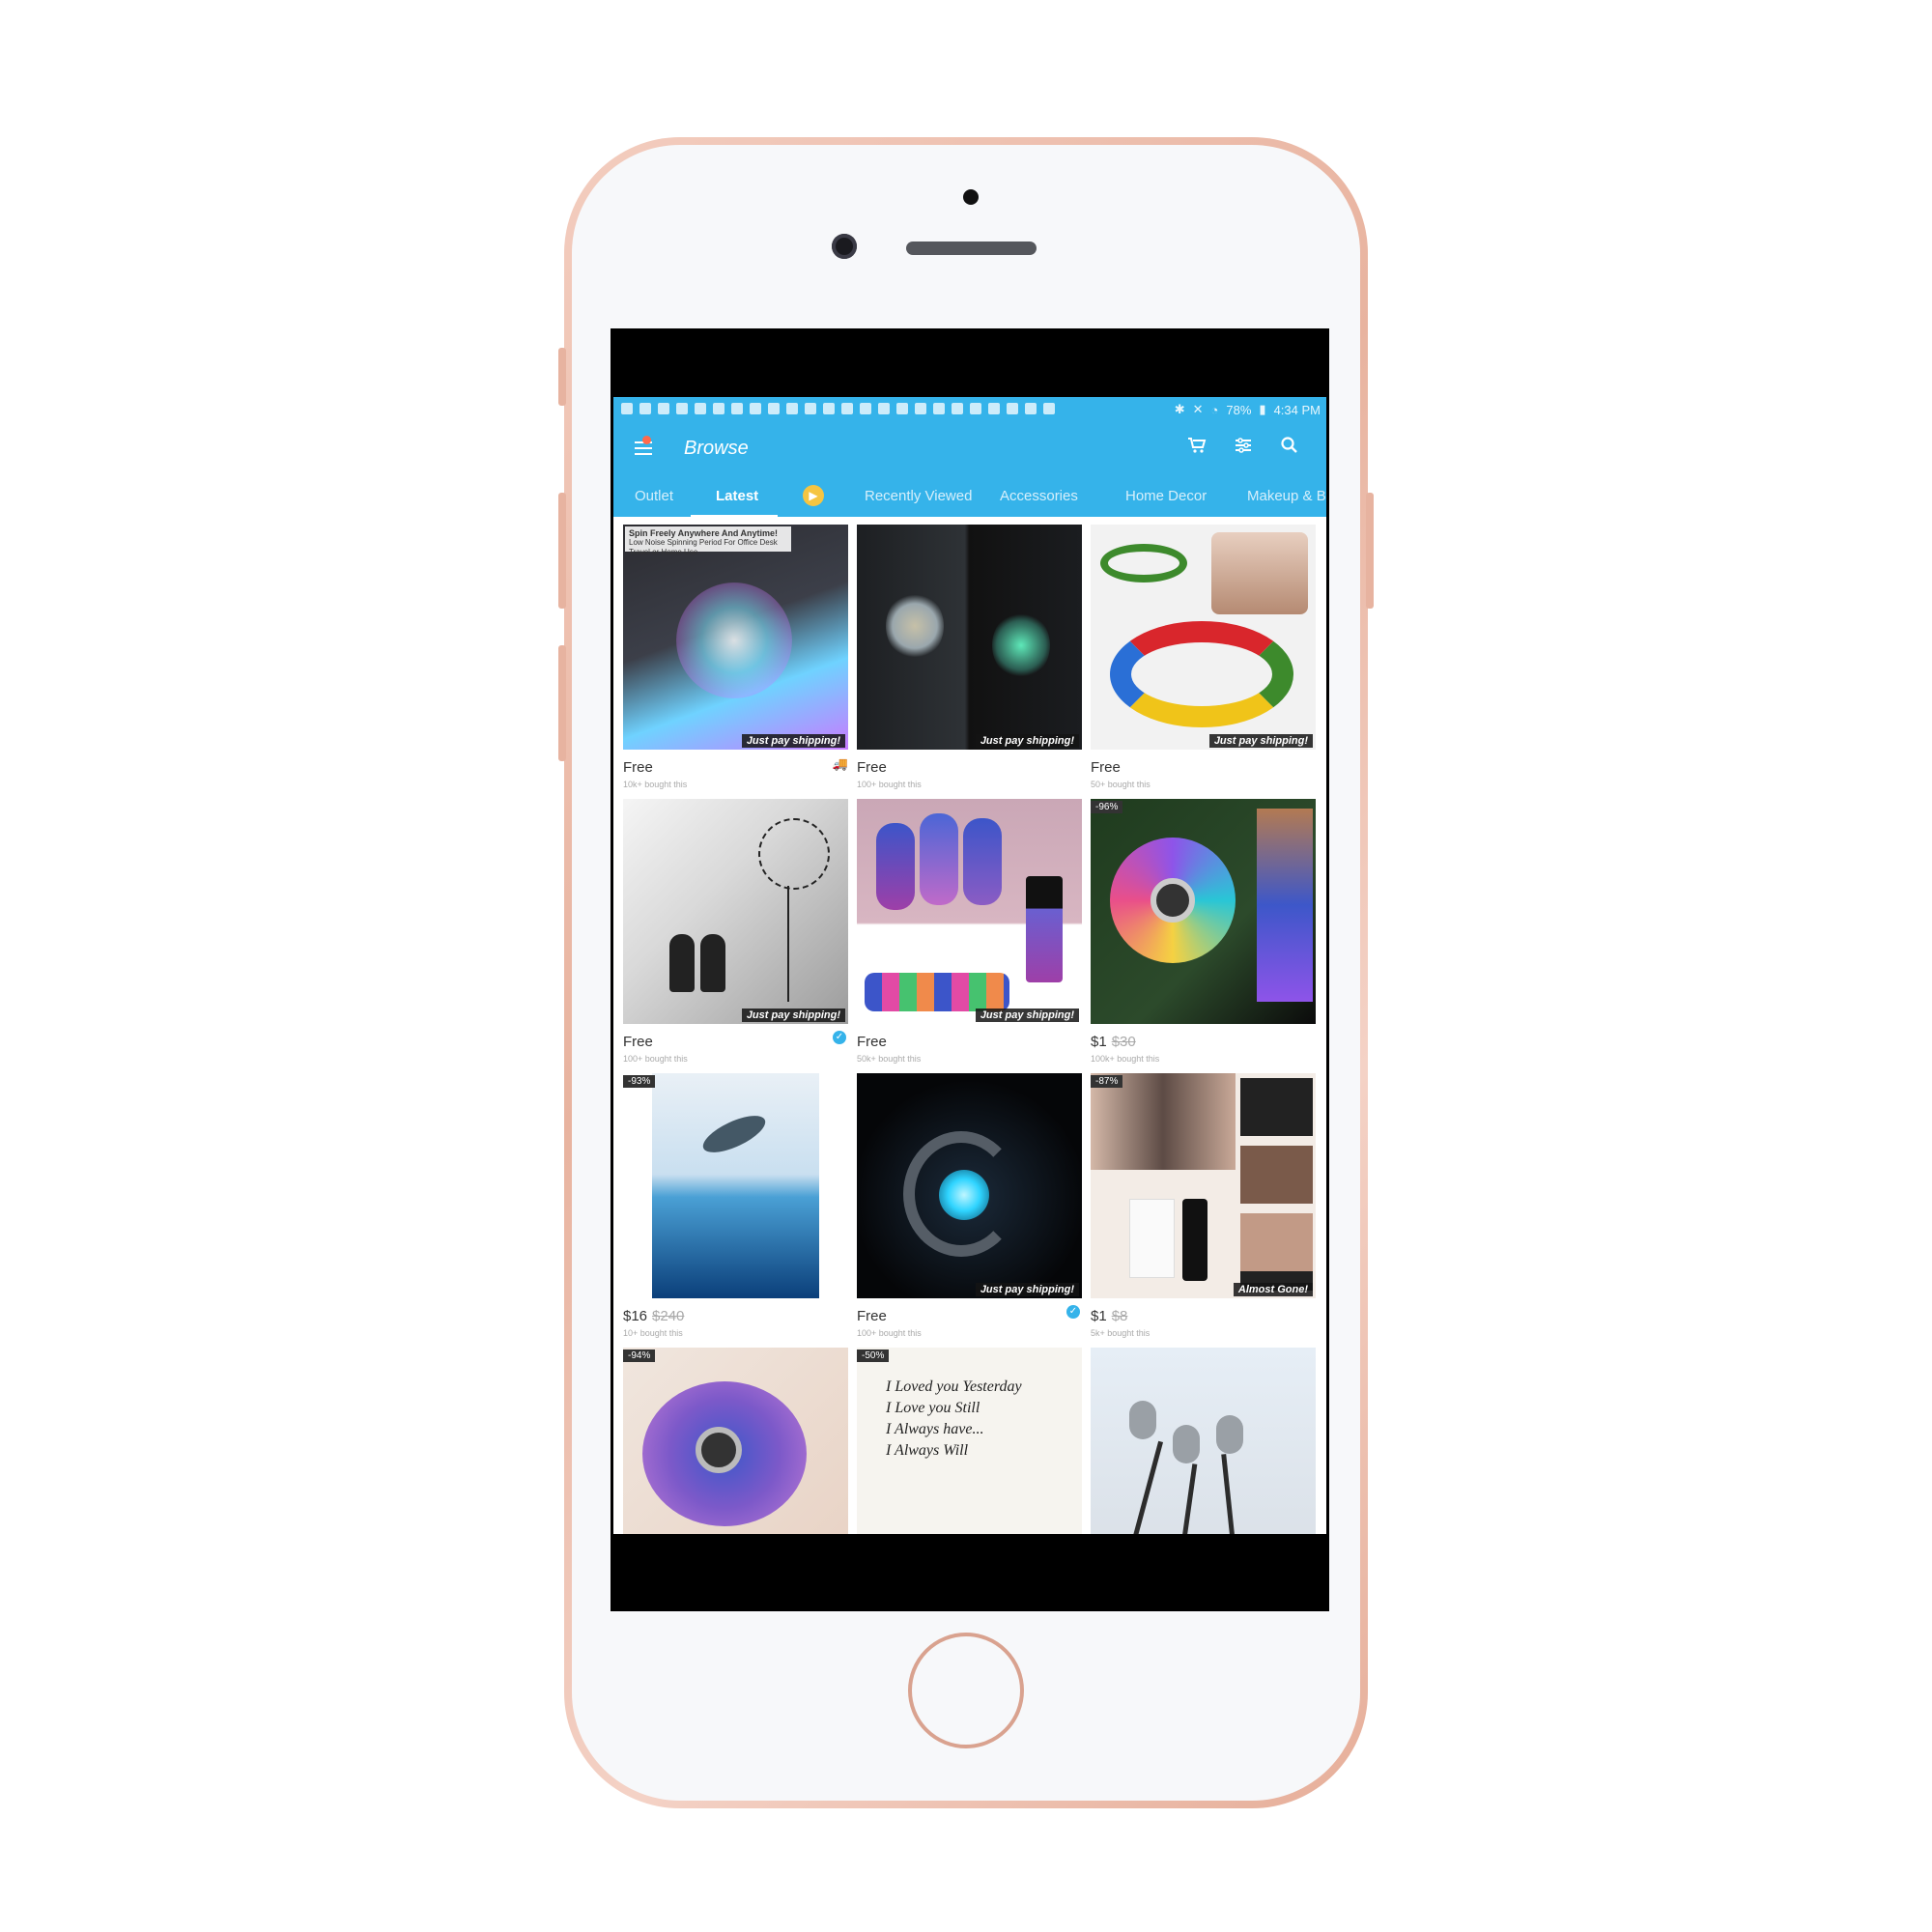 This screenshot has width=1932, height=1932. What do you see at coordinates (1196, 447) in the screenshot?
I see `cart-icon` at bounding box center [1196, 447].